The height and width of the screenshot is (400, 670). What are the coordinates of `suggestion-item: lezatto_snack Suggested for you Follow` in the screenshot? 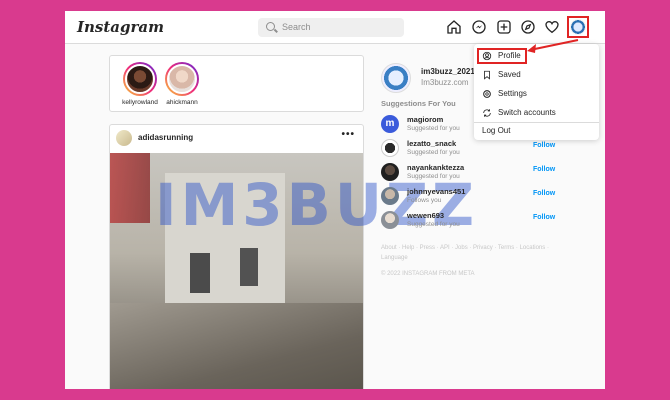 It's located at (468, 149).